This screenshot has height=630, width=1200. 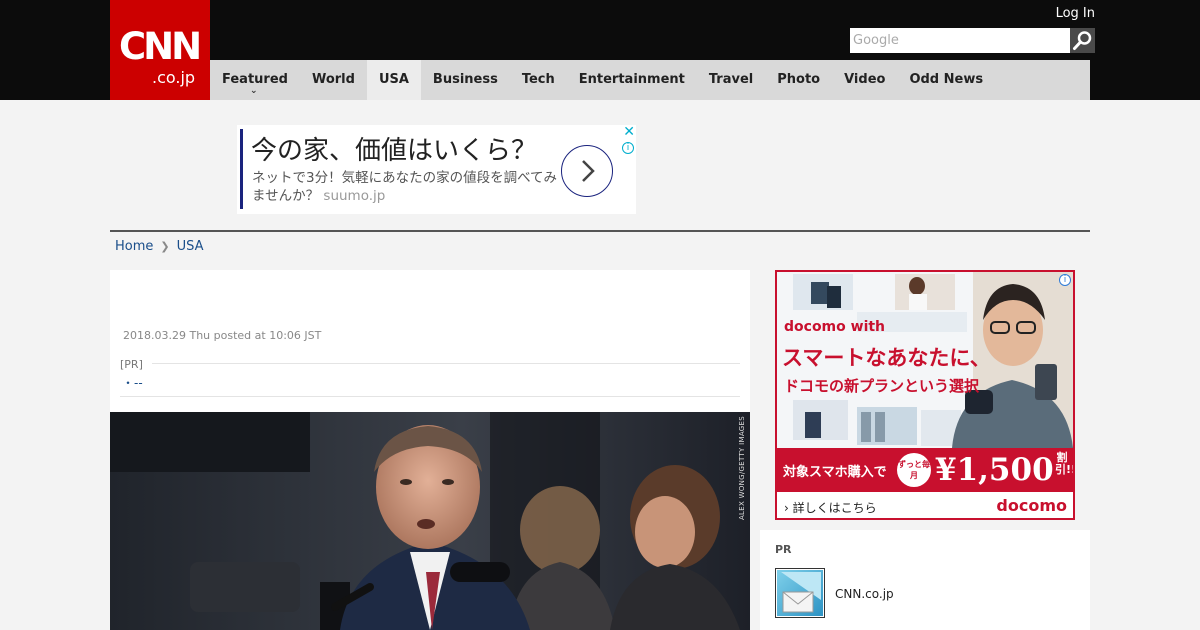 I want to click on promo-badge: ずっと毎月, so click(x=914, y=470).